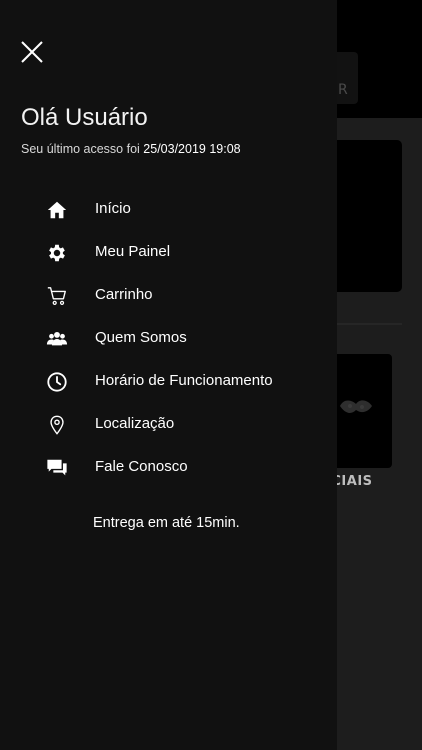 The width and height of the screenshot is (422, 750). Describe the element at coordinates (57, 296) in the screenshot. I see `cart-icon` at that location.